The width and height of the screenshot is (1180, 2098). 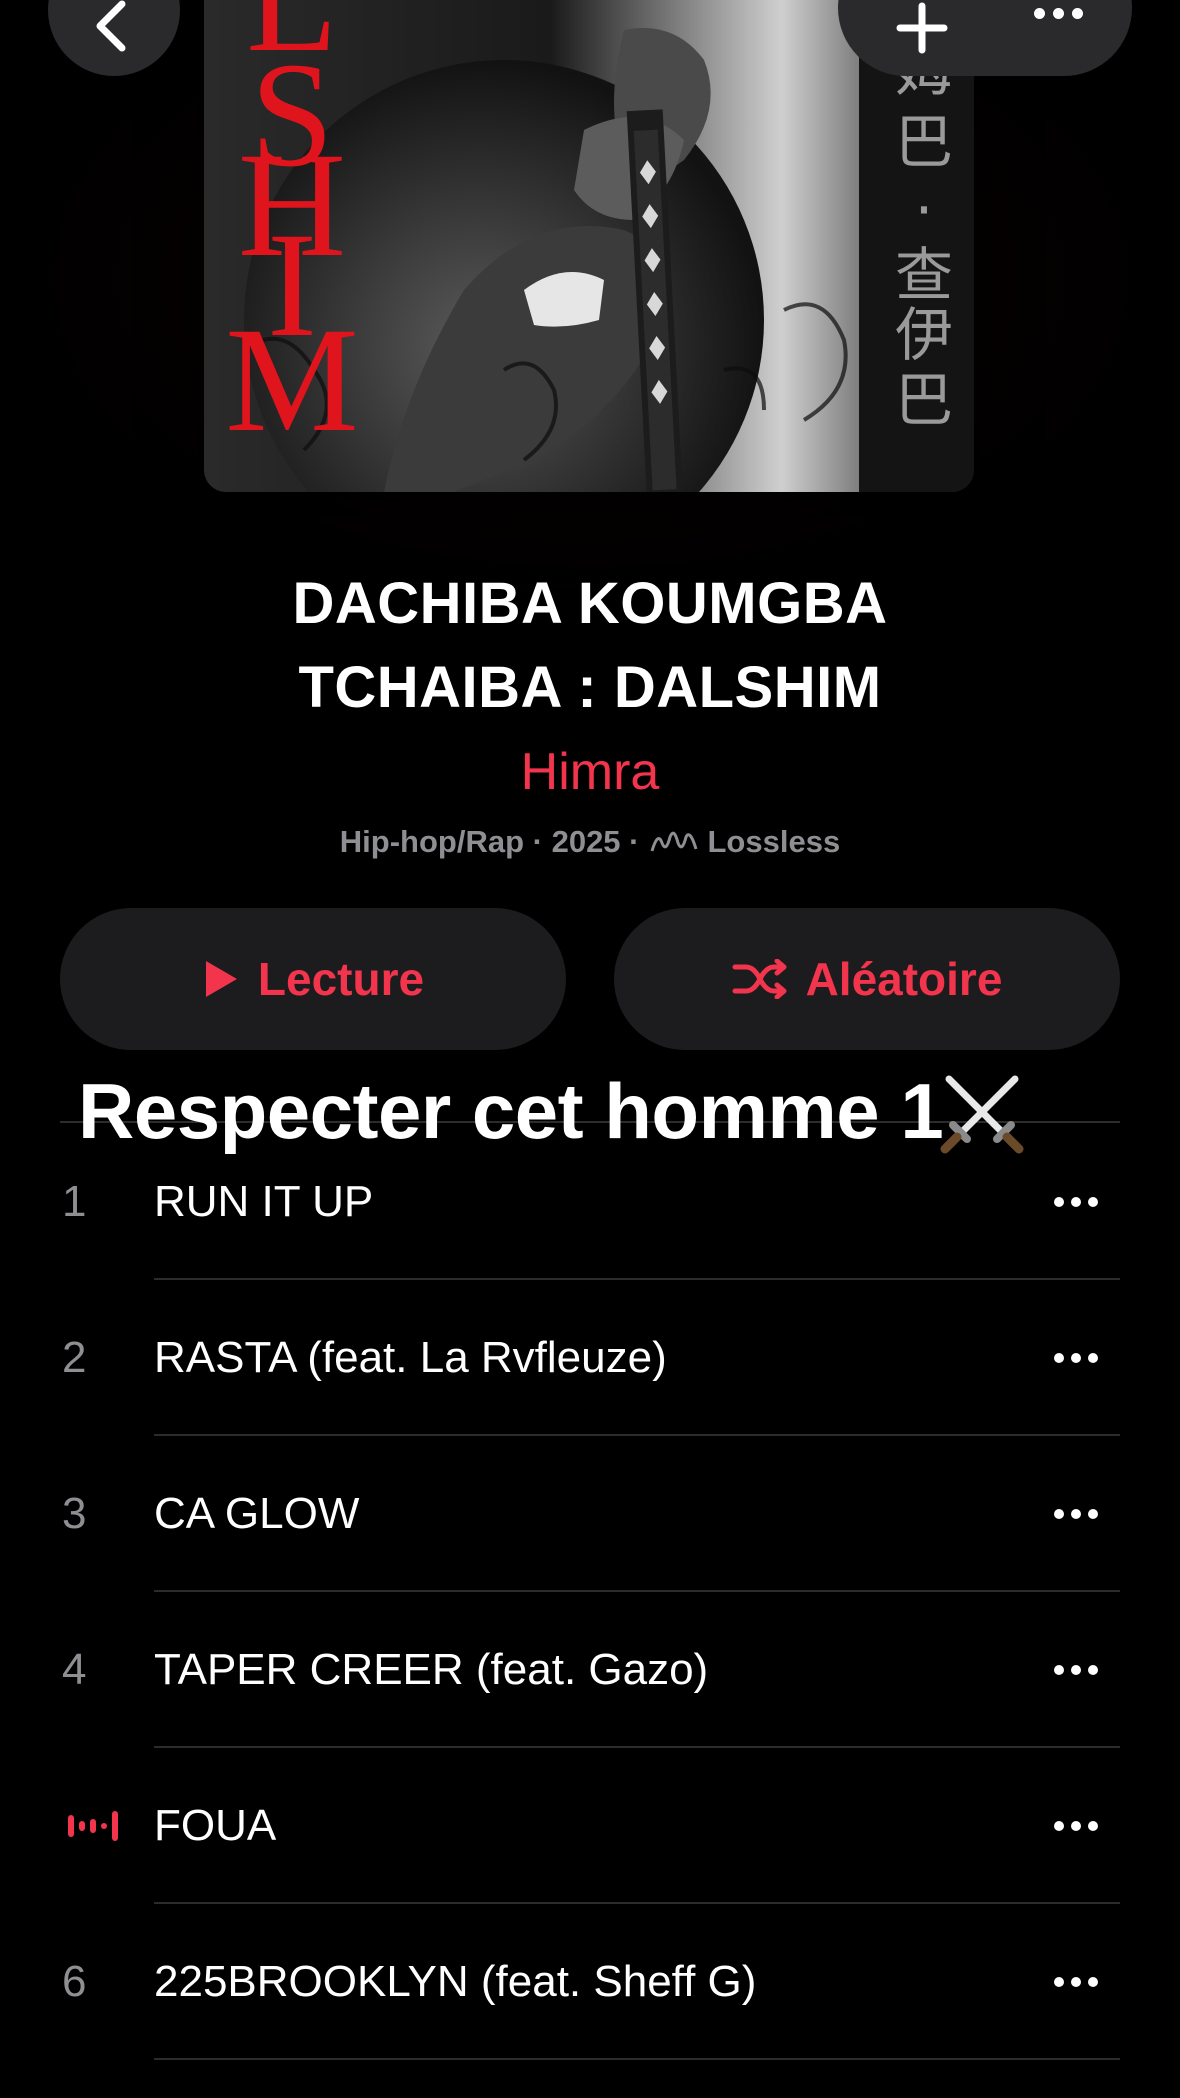 I want to click on track-row: 4 TAPER CREER (feat. Gazo), so click(x=590, y=1670).